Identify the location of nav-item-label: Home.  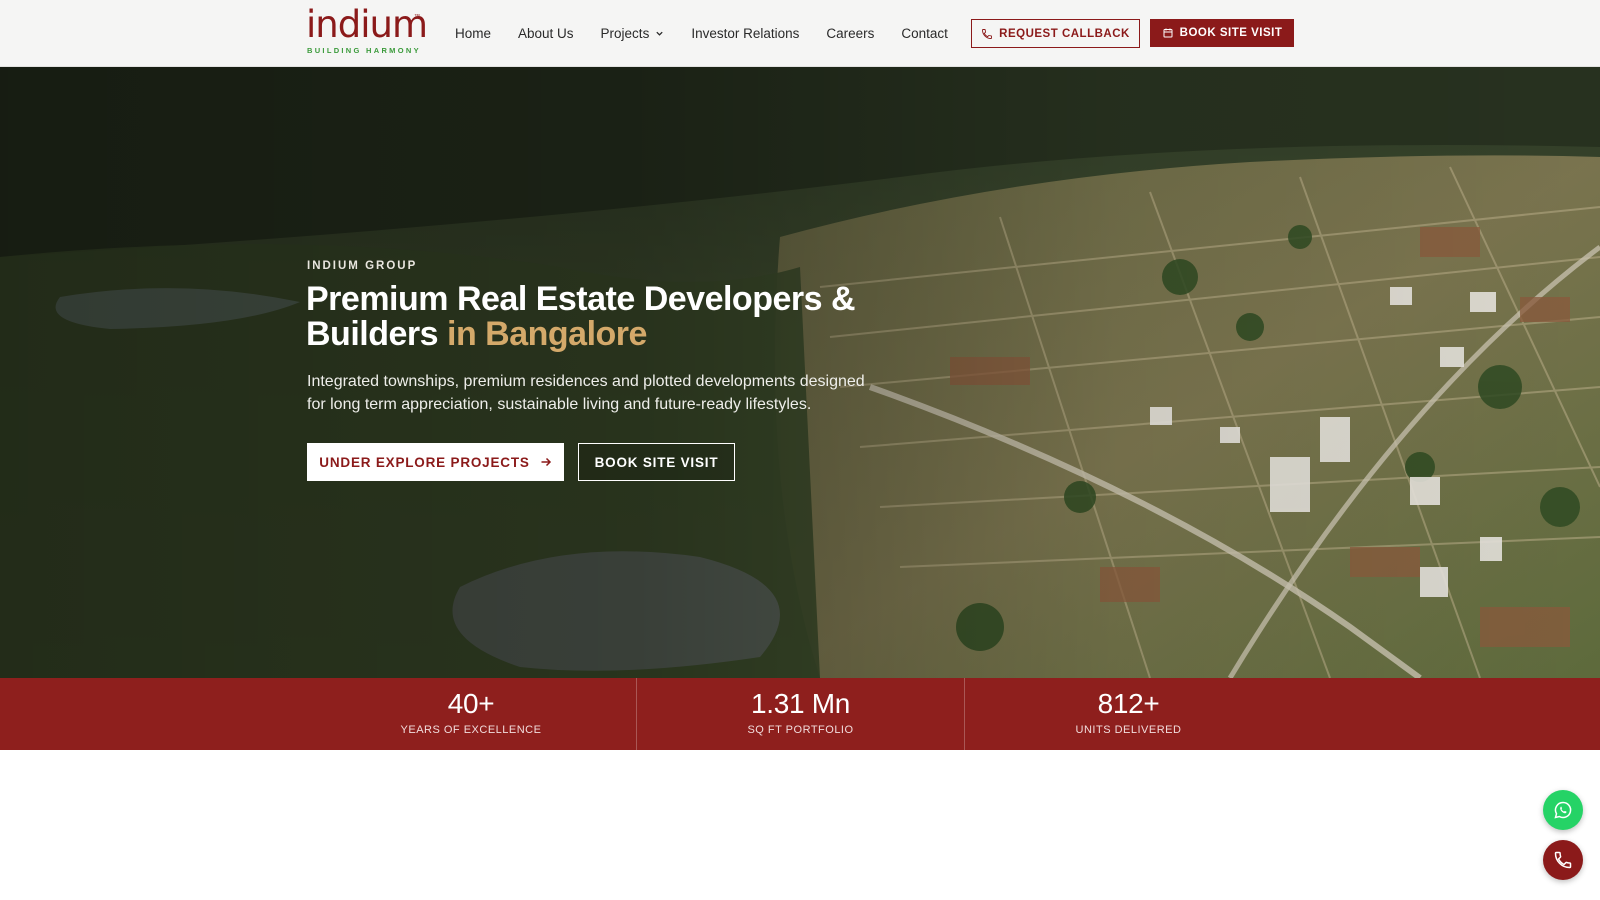
(473, 33).